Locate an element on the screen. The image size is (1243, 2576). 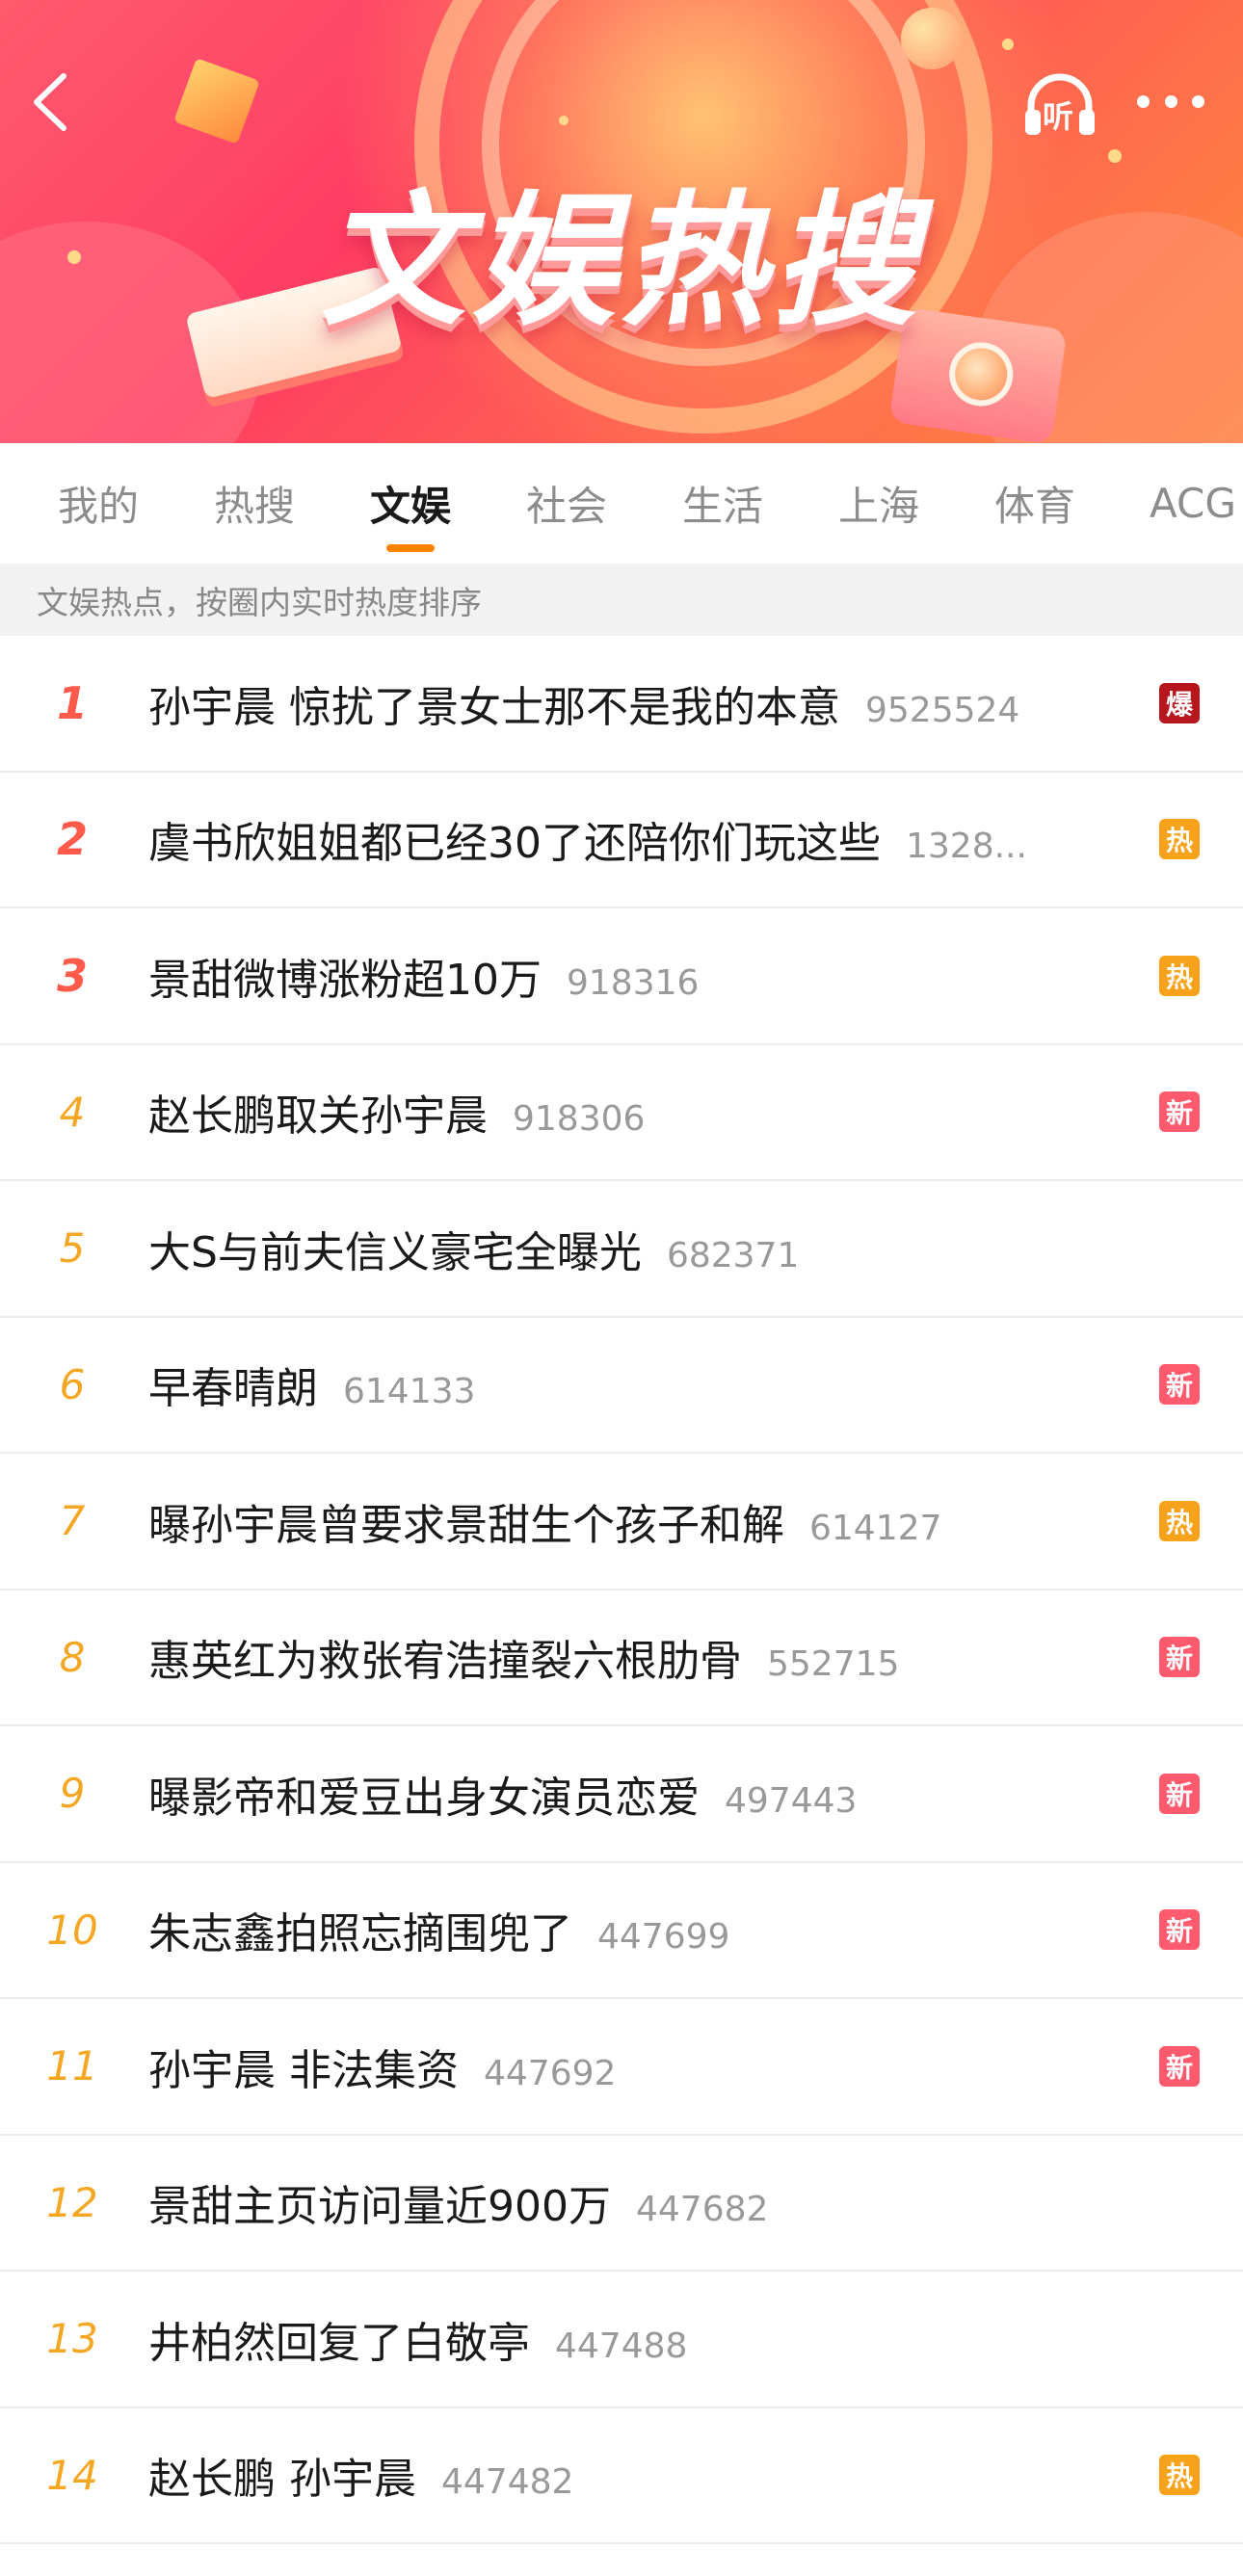
topic: 曝孙宇晨曾要求景甜生个孩子和解 614127 is located at coordinates (638, 1521).